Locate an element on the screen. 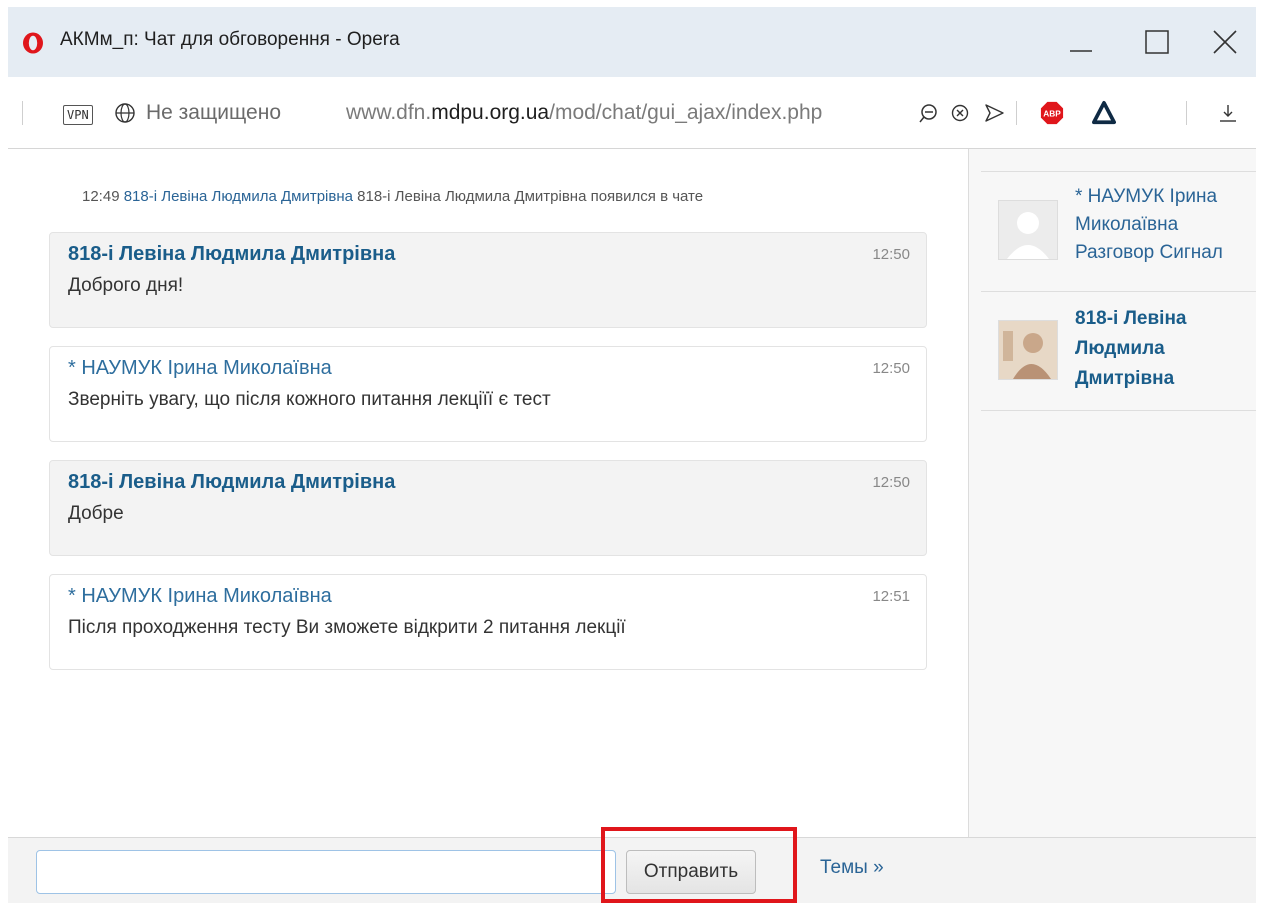 Image resolution: width=1264 pixels, height=903 pixels. maximize-button is located at coordinates (1157, 42).